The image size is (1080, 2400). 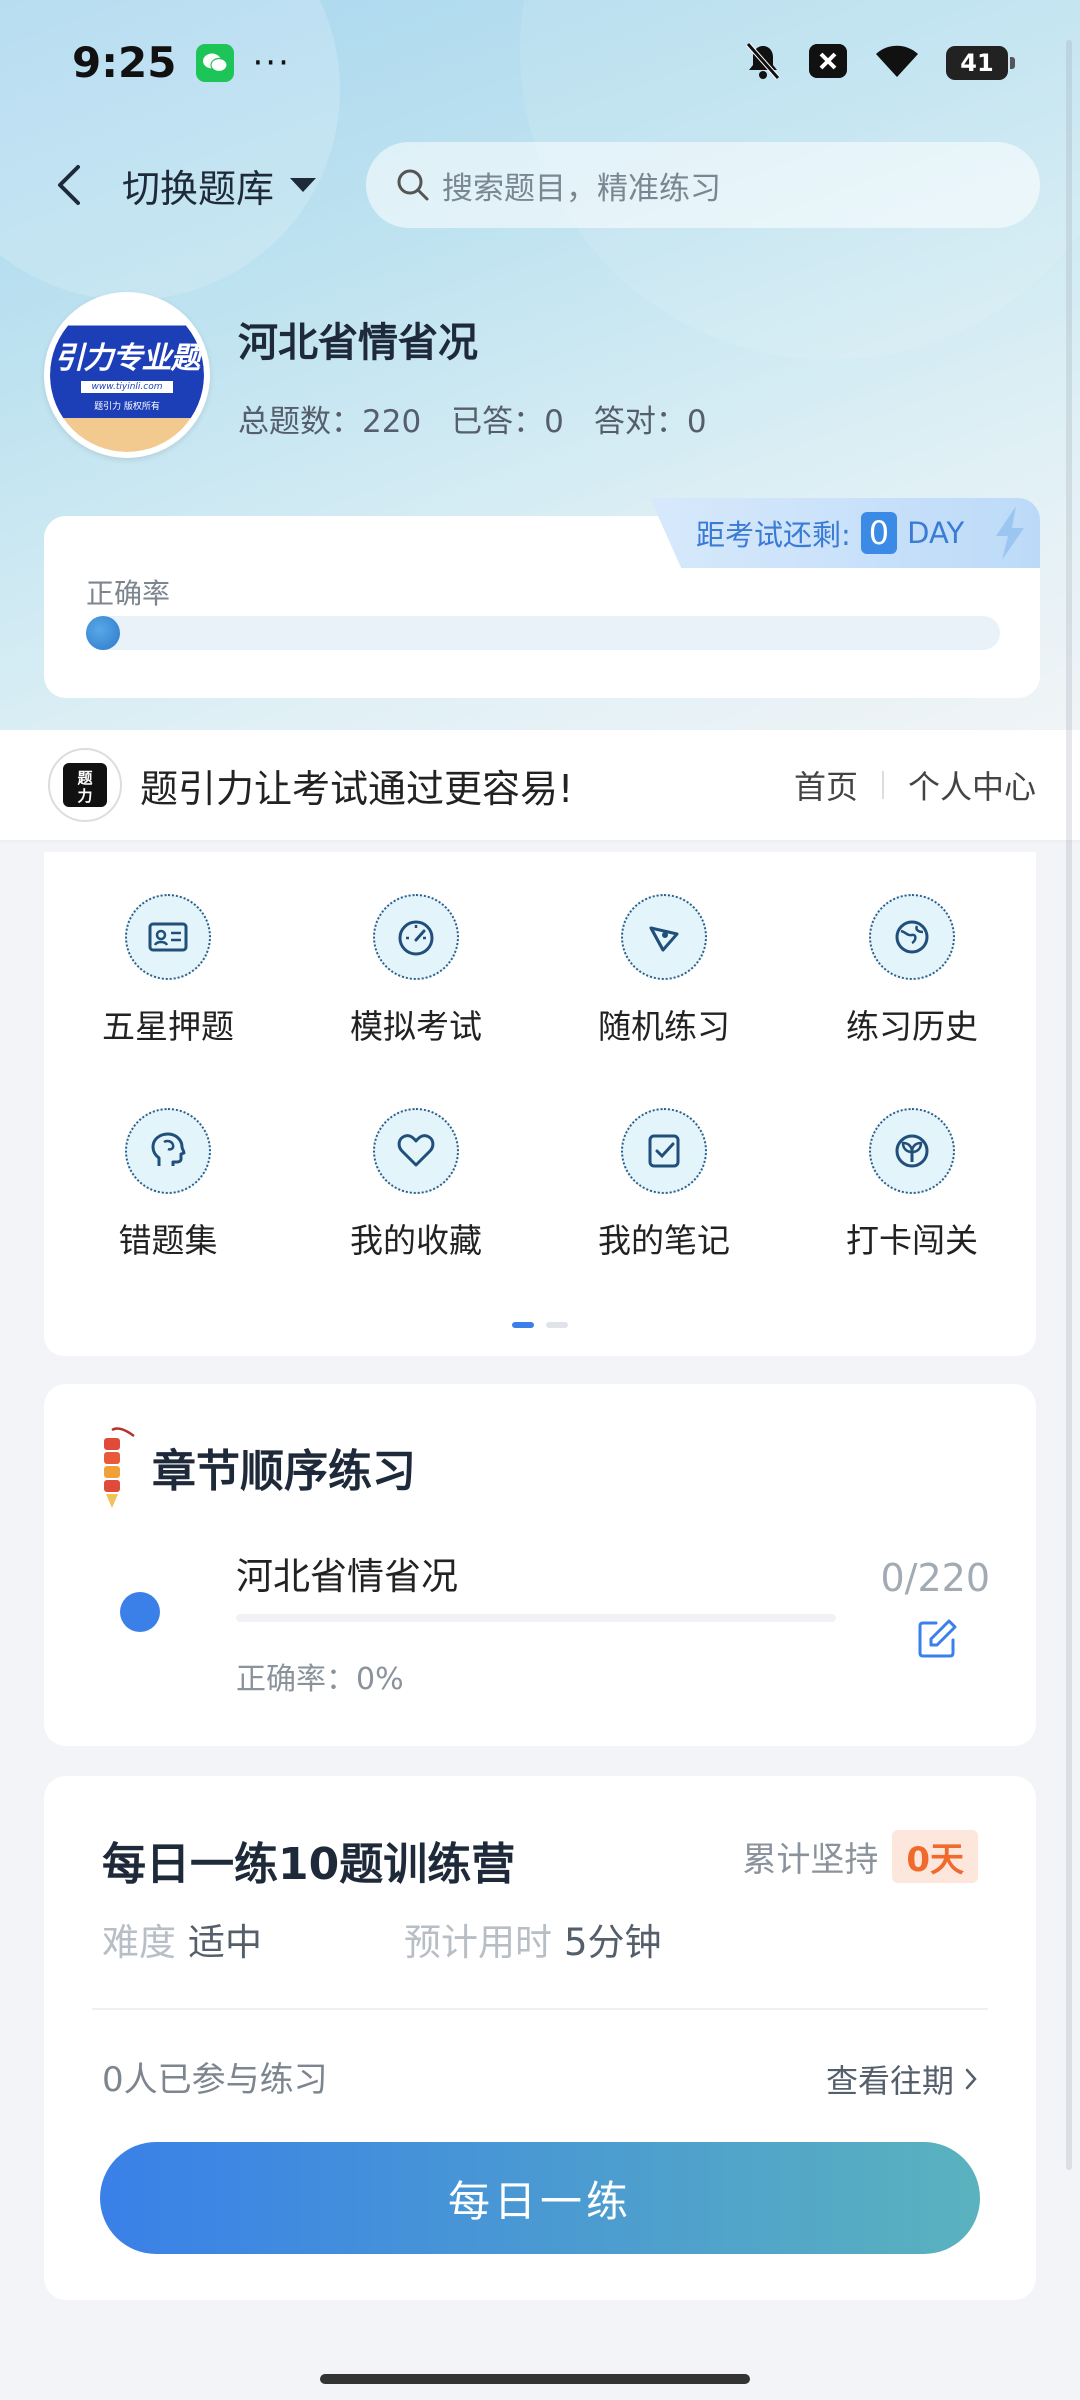 What do you see at coordinates (84, 796) in the screenshot?
I see `svg-text: 力` at bounding box center [84, 796].